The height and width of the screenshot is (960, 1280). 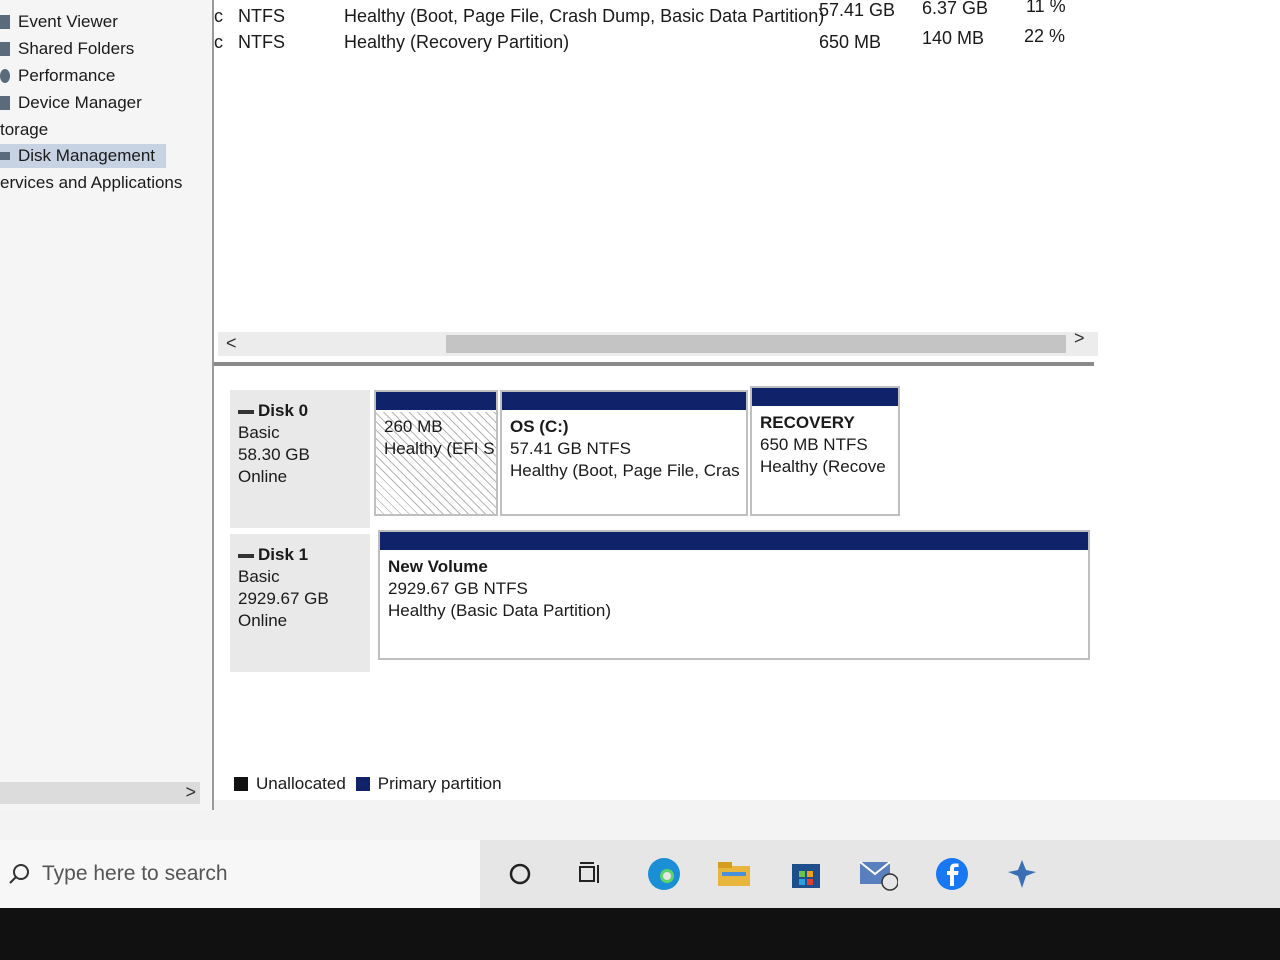 What do you see at coordinates (955, 9) in the screenshot?
I see `volume-free: 6.37 GB` at bounding box center [955, 9].